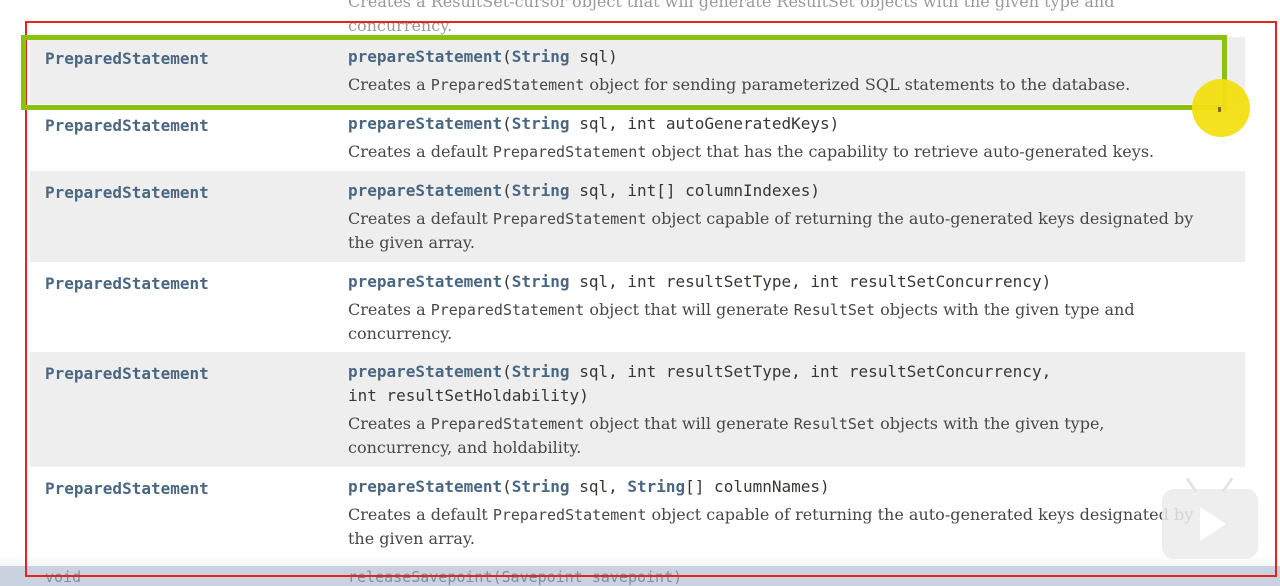  I want to click on method-signature: releaseSavepoint(Savepoint savepoint), so click(515, 577).